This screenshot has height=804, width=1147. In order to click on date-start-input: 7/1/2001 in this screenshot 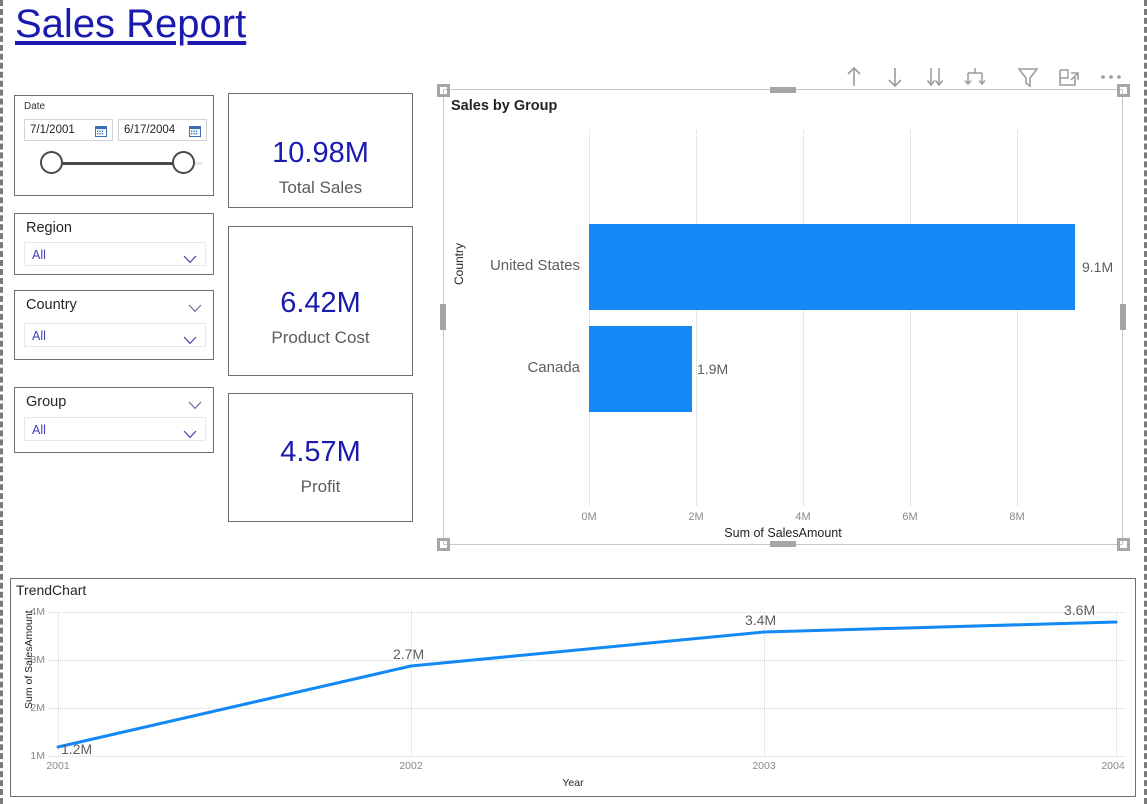, I will do `click(68, 130)`.